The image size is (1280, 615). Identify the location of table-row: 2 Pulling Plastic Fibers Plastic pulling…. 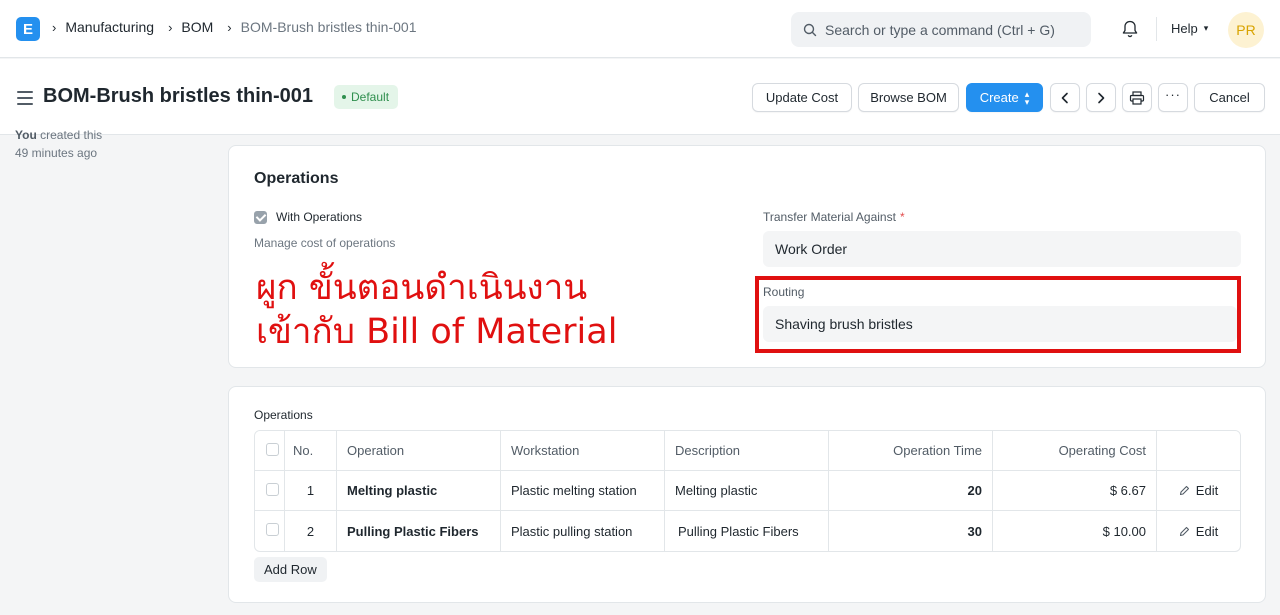
(747, 531).